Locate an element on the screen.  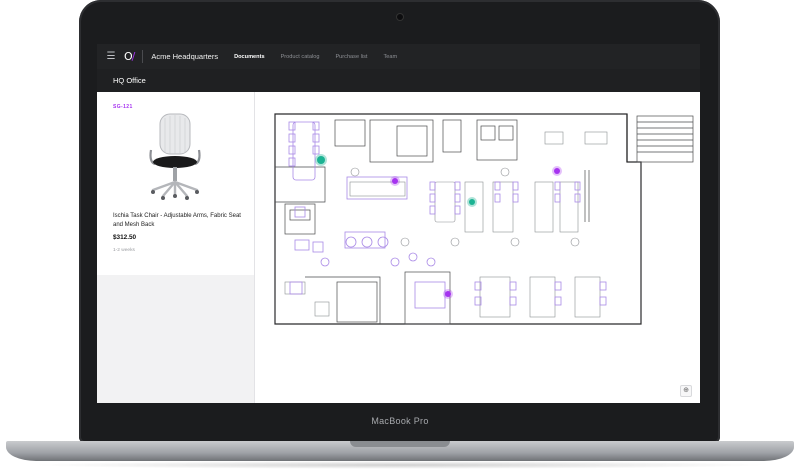
page-title: HQ Office is located at coordinates (398, 80).